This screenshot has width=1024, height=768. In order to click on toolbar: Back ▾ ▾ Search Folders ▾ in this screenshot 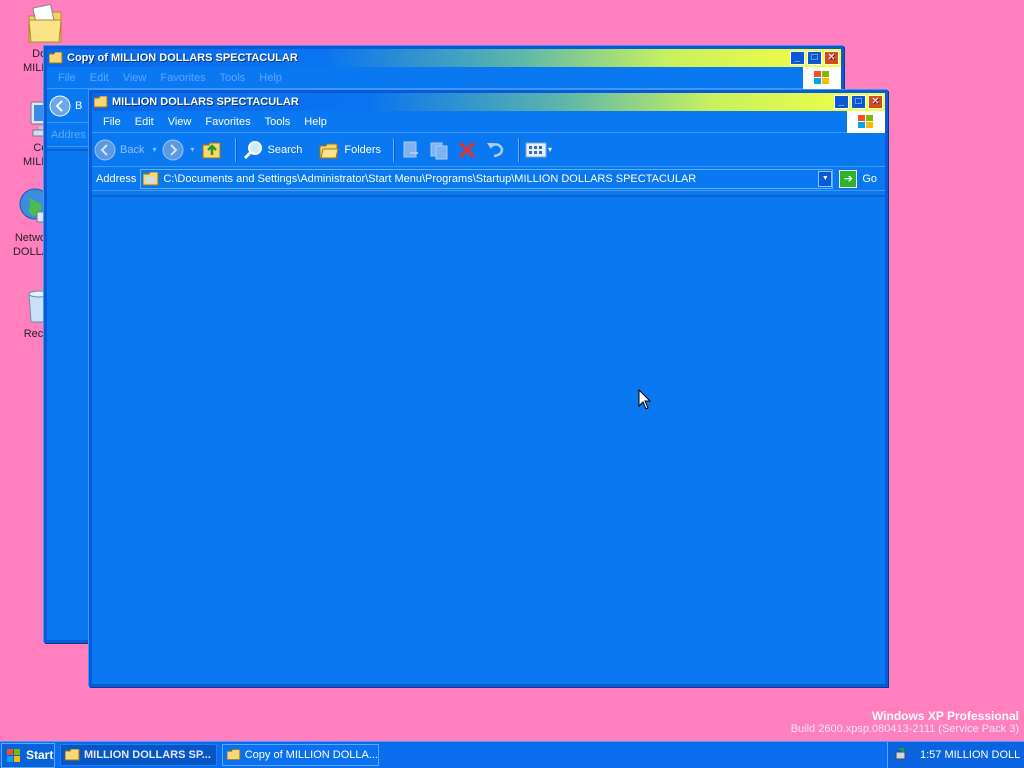, I will do `click(488, 150)`.